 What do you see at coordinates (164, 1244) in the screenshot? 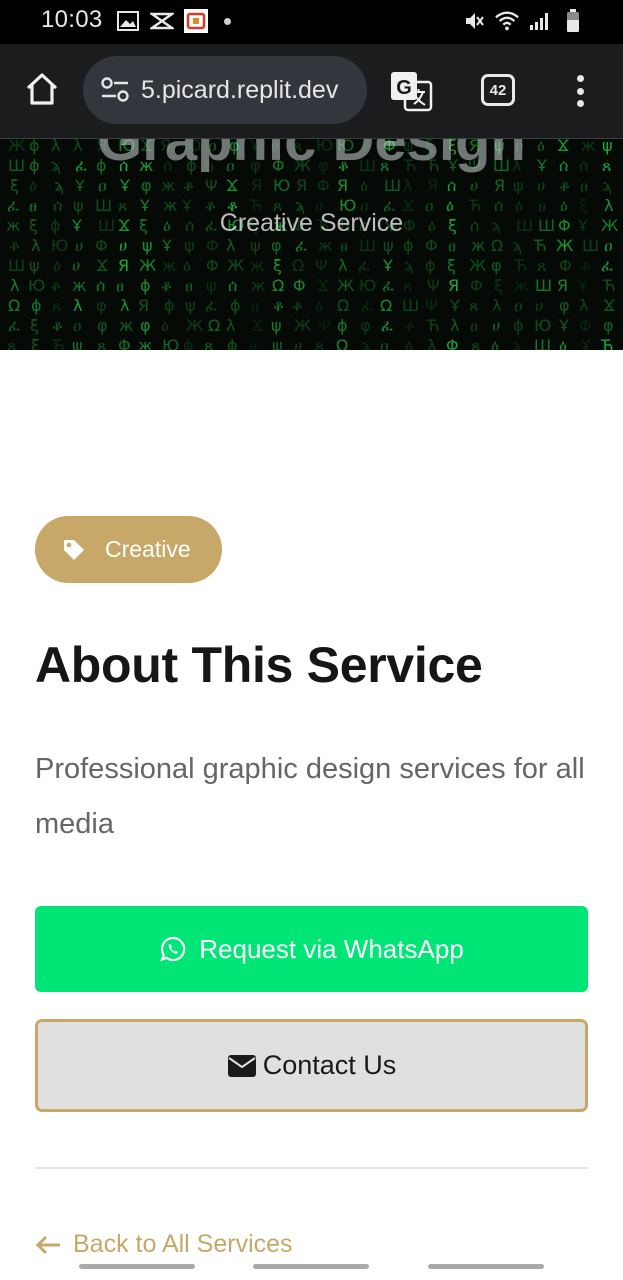
I see `back-to-services-link: Back to All Services` at bounding box center [164, 1244].